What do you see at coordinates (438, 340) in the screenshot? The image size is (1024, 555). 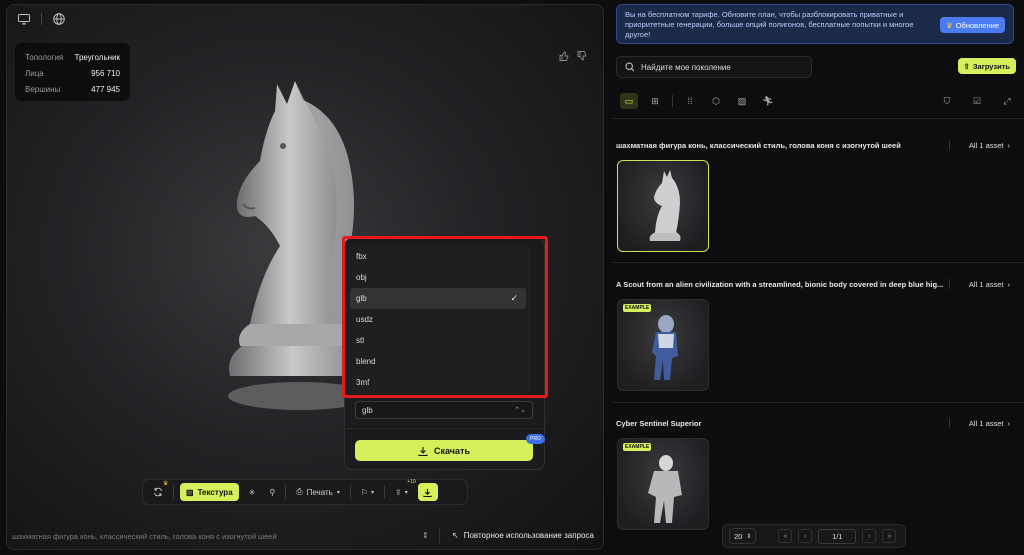 I see `format-option-stl: stl` at bounding box center [438, 340].